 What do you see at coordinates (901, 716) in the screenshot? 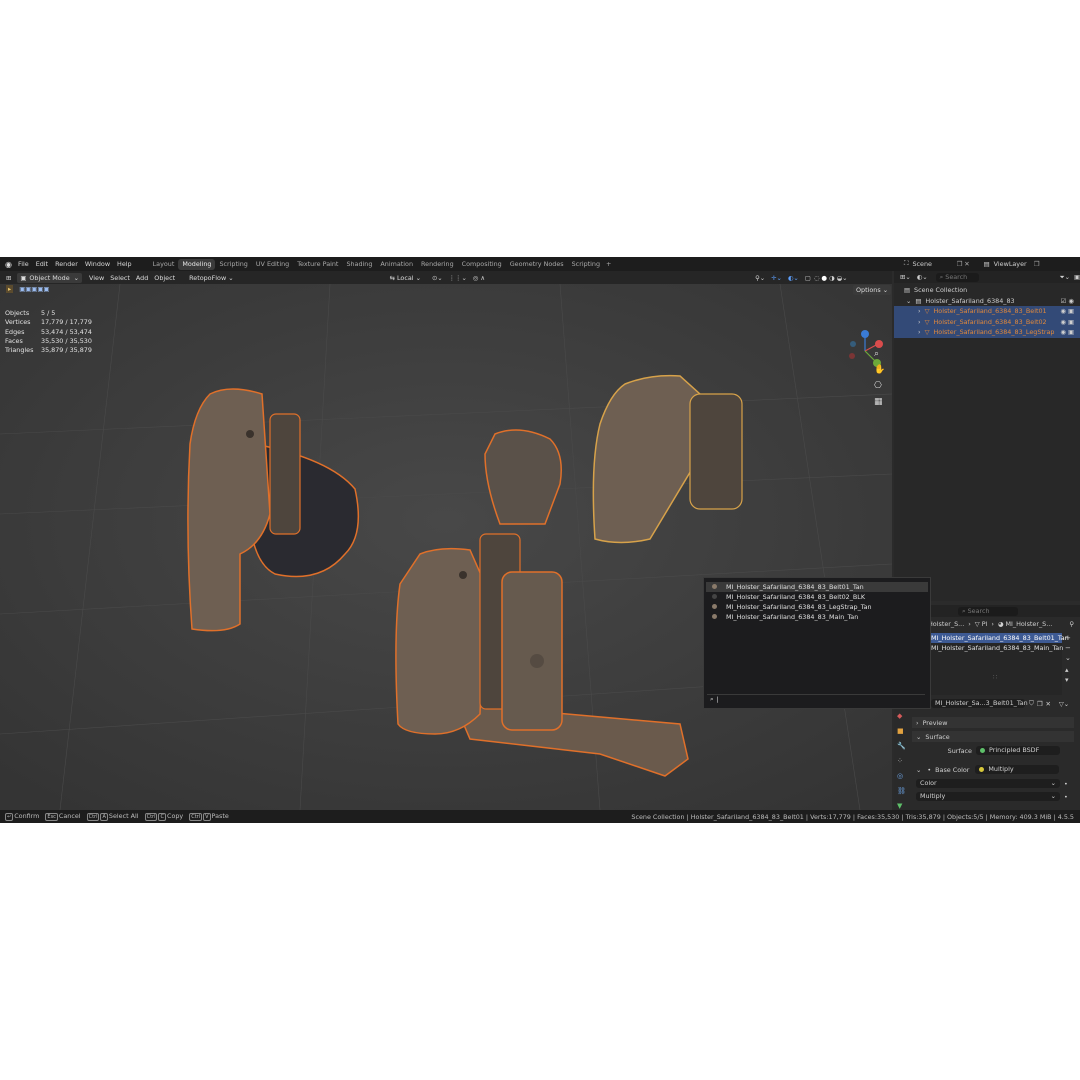
I see `scene-tab-icon: ◆` at bounding box center [901, 716].